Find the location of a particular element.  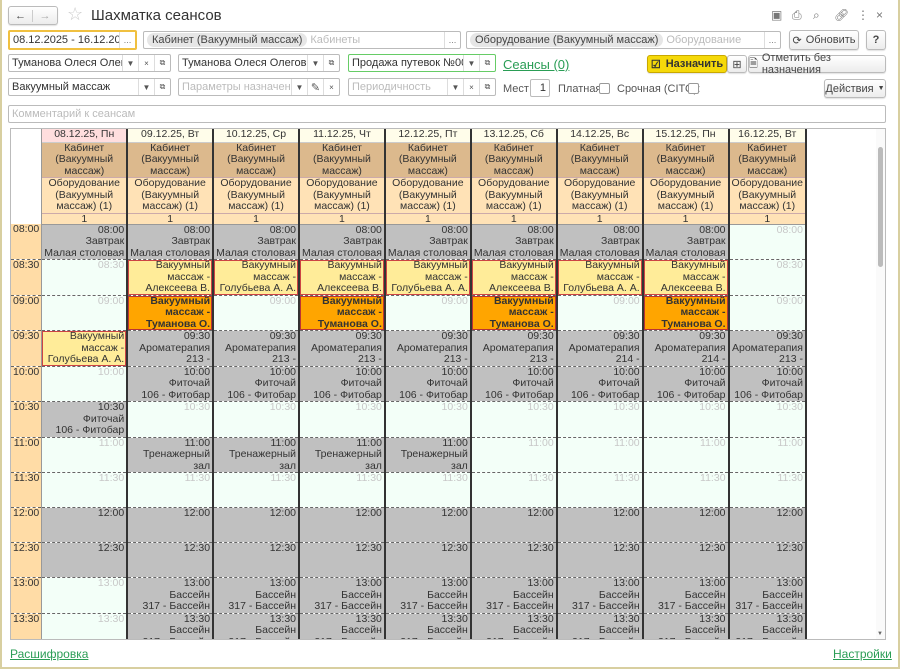

urgent-checkbox is located at coordinates (693, 88).